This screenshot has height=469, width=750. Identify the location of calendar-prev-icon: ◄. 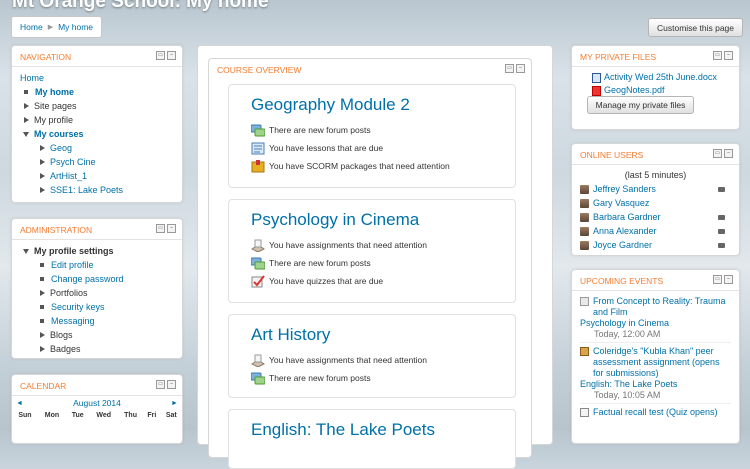
(19, 403).